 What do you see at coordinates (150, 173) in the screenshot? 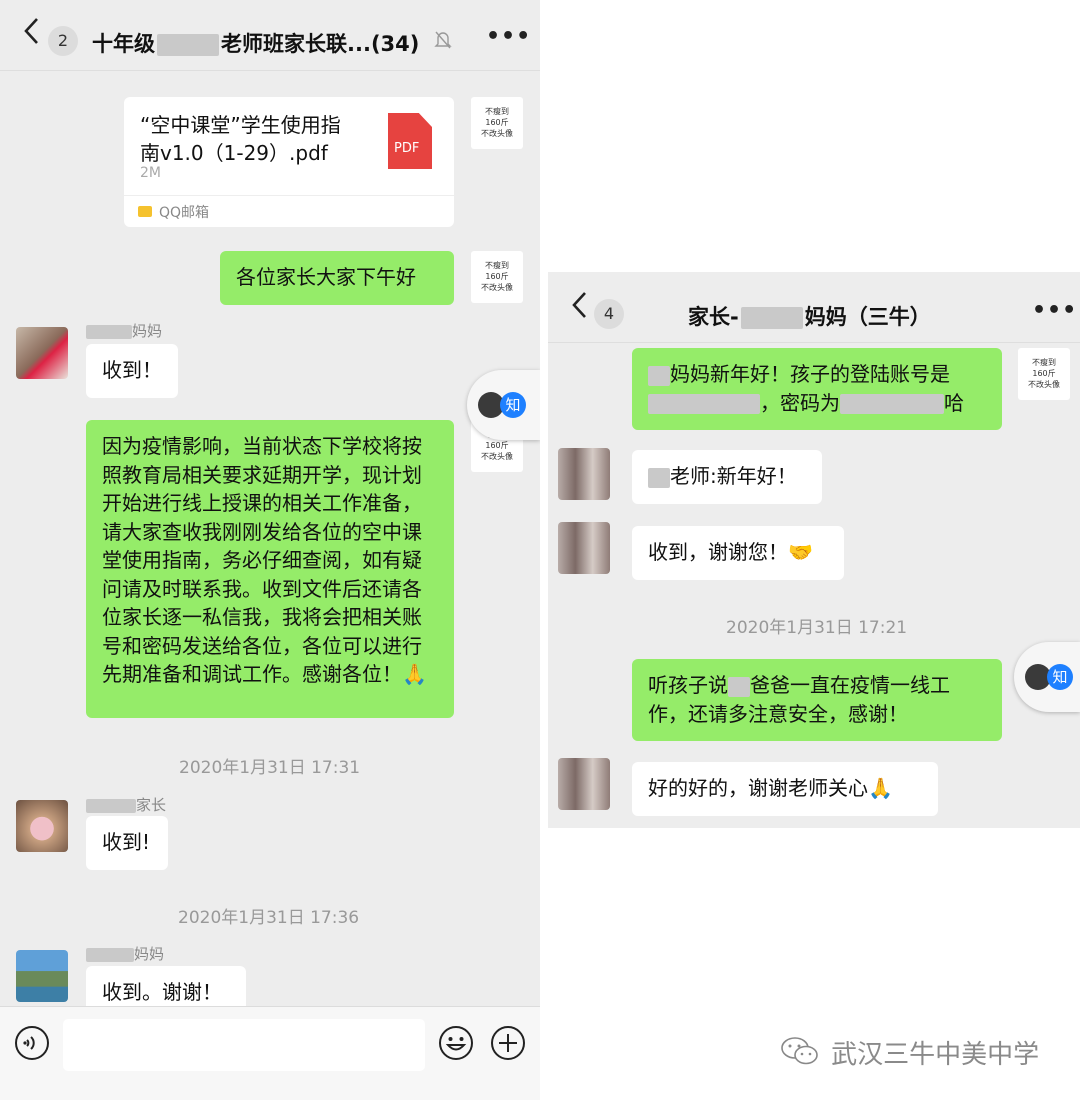
I see `file-size: 2M` at bounding box center [150, 173].